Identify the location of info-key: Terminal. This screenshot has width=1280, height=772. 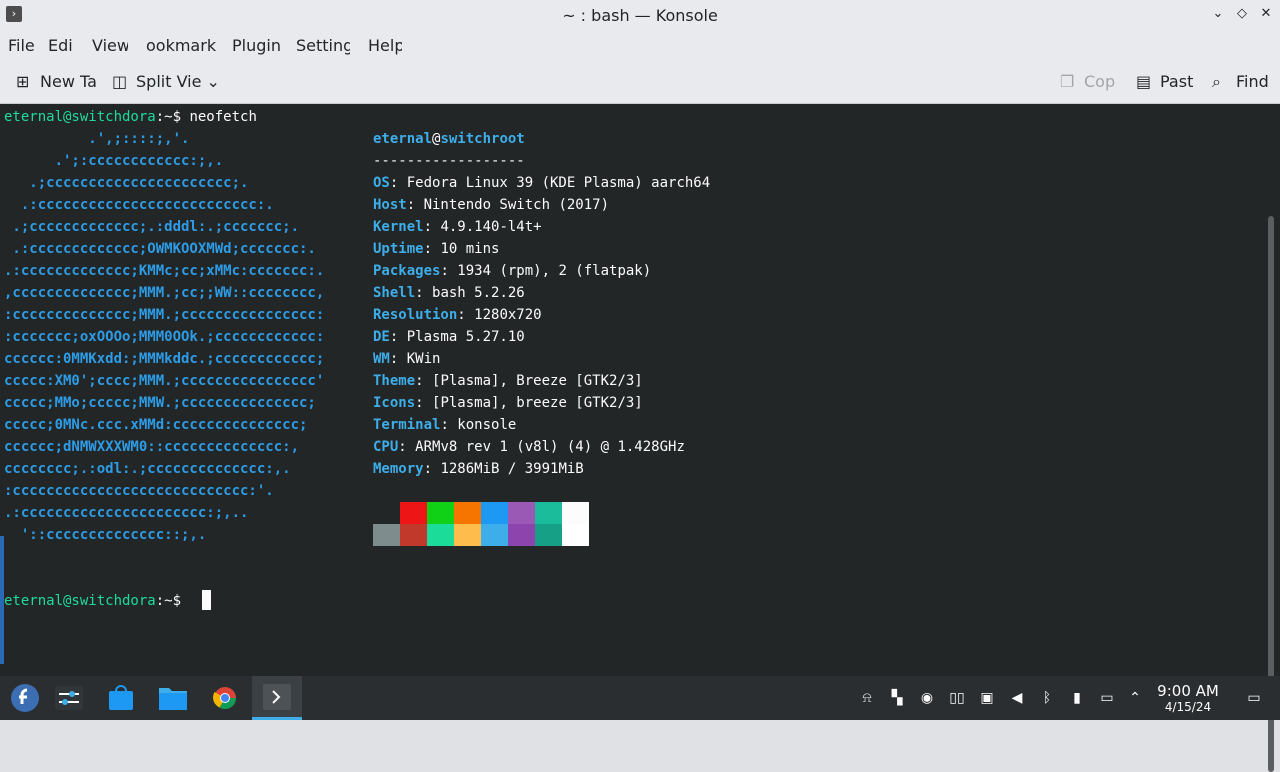
(407, 425).